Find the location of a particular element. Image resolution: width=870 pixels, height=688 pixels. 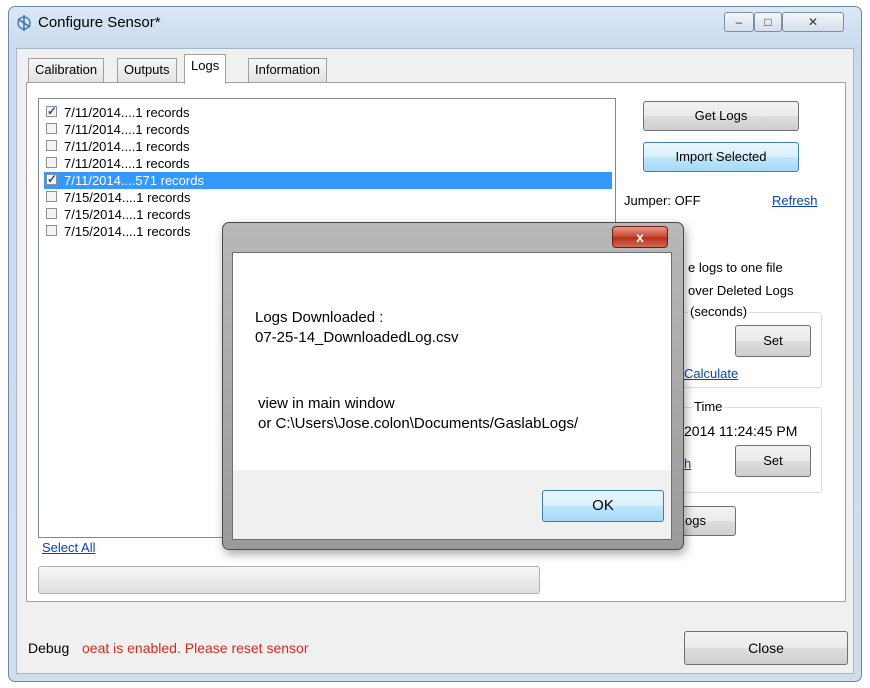

select-all-link: Select All is located at coordinates (68, 547).